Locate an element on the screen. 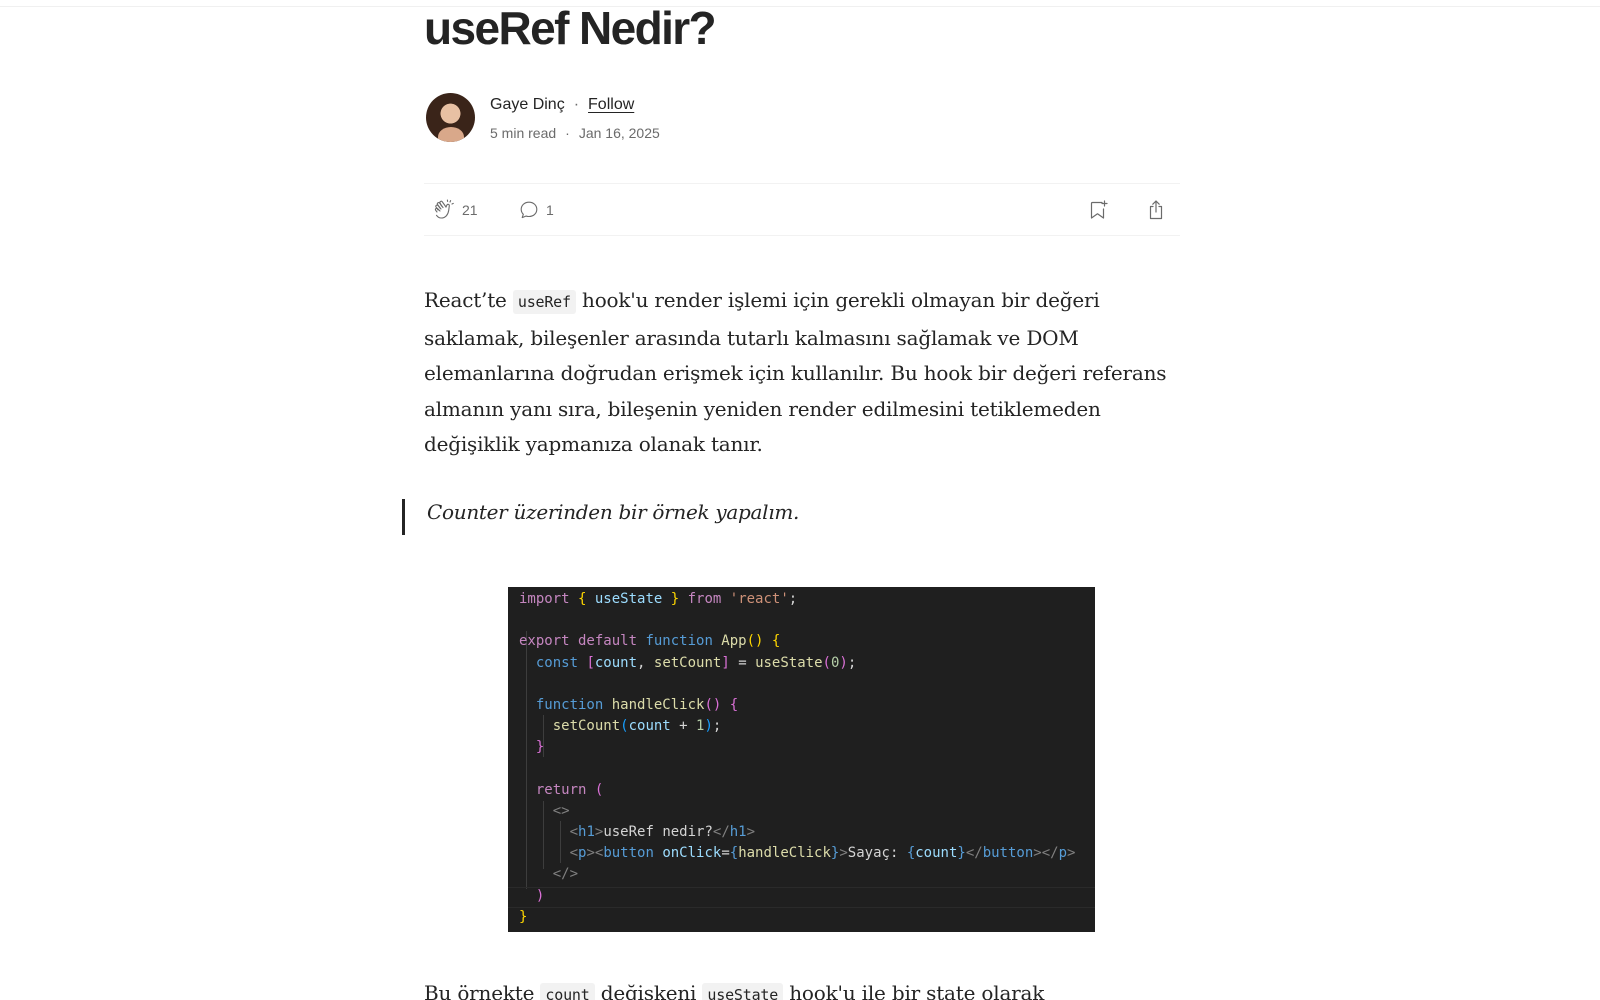  code-line: </> is located at coordinates (807, 874).